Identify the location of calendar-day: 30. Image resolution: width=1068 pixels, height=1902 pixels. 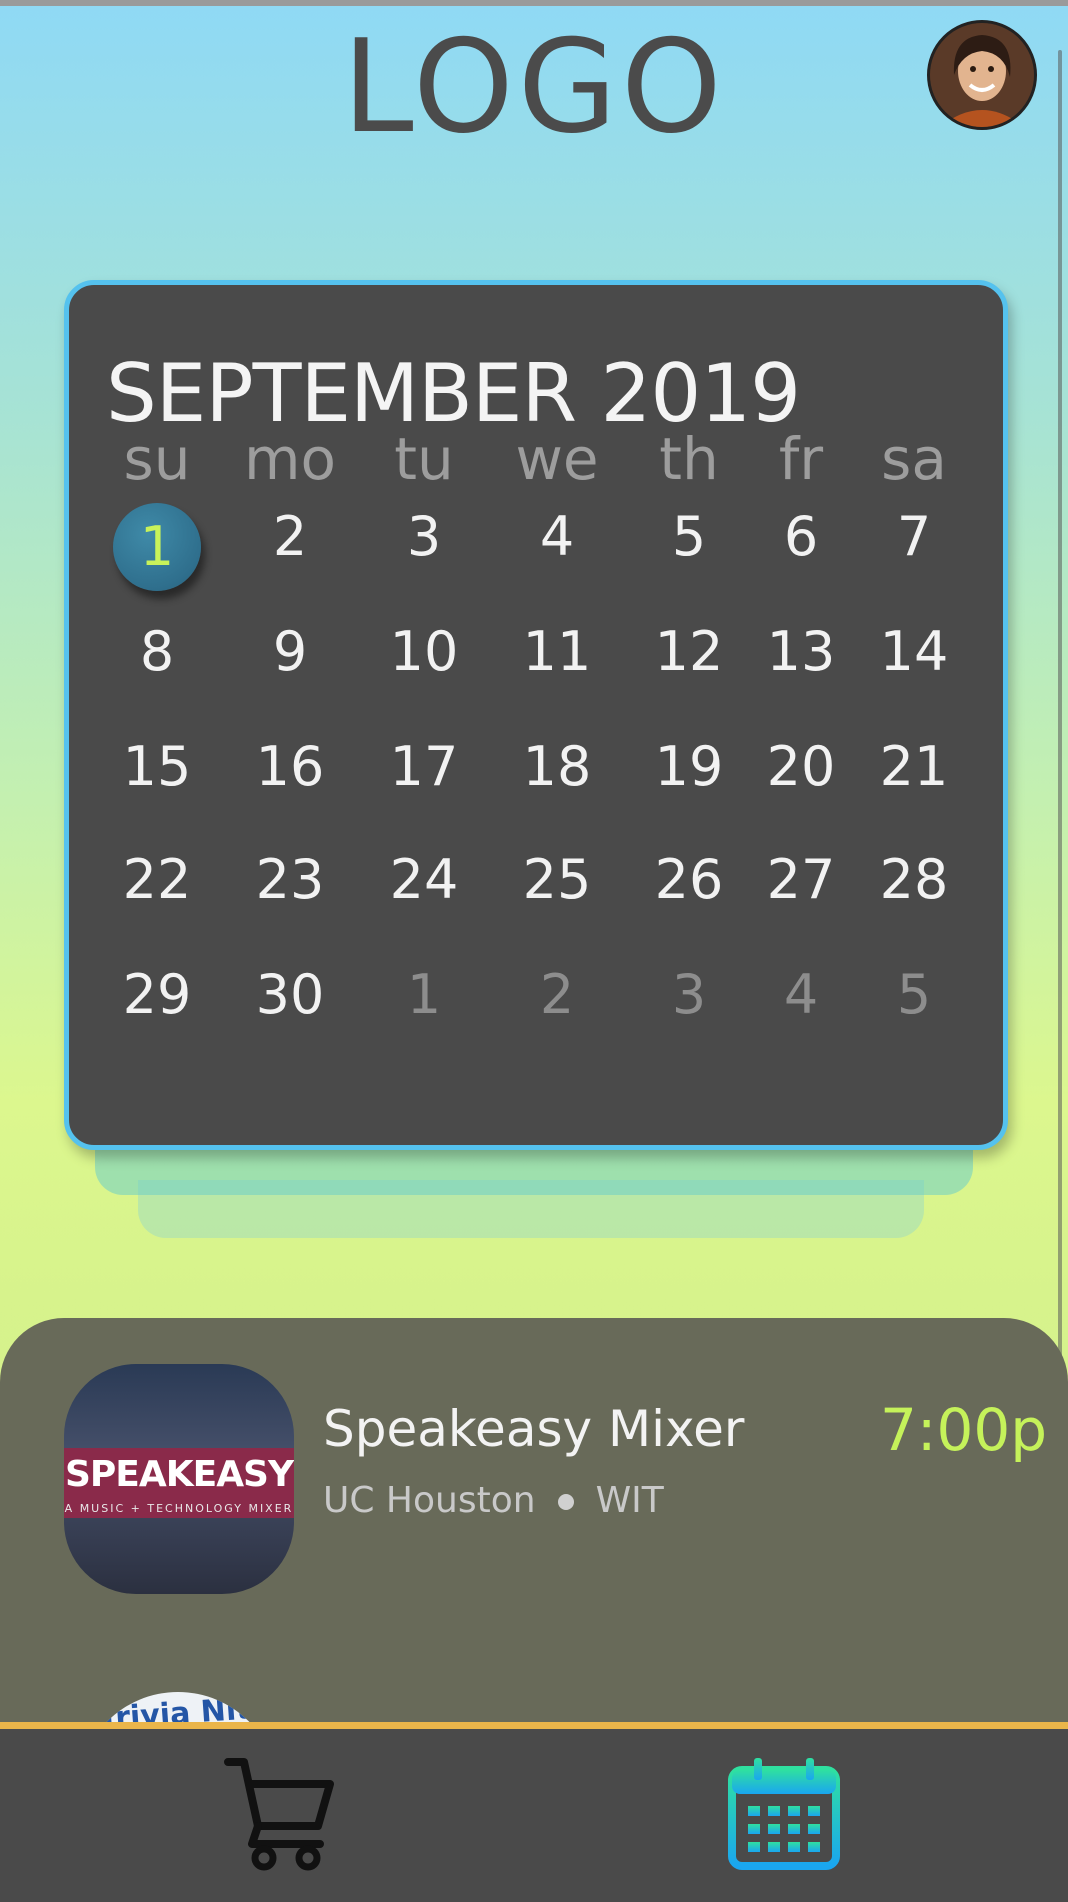
(290, 994).